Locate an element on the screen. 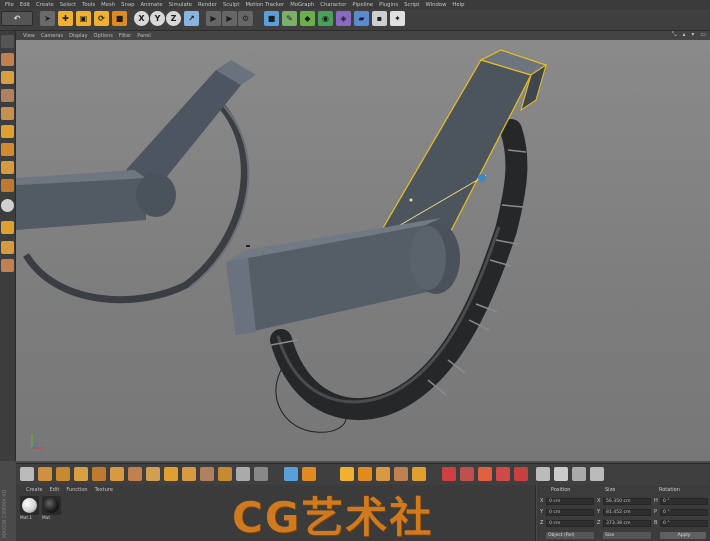 The image size is (710, 541). viewport-menu-view: View is located at coordinates (29, 36).